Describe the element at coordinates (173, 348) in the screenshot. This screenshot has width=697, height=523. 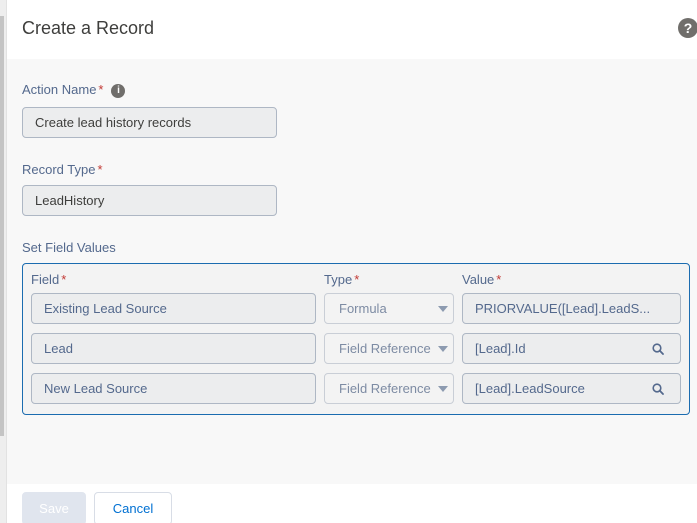
I see `field-input: Lead` at that location.